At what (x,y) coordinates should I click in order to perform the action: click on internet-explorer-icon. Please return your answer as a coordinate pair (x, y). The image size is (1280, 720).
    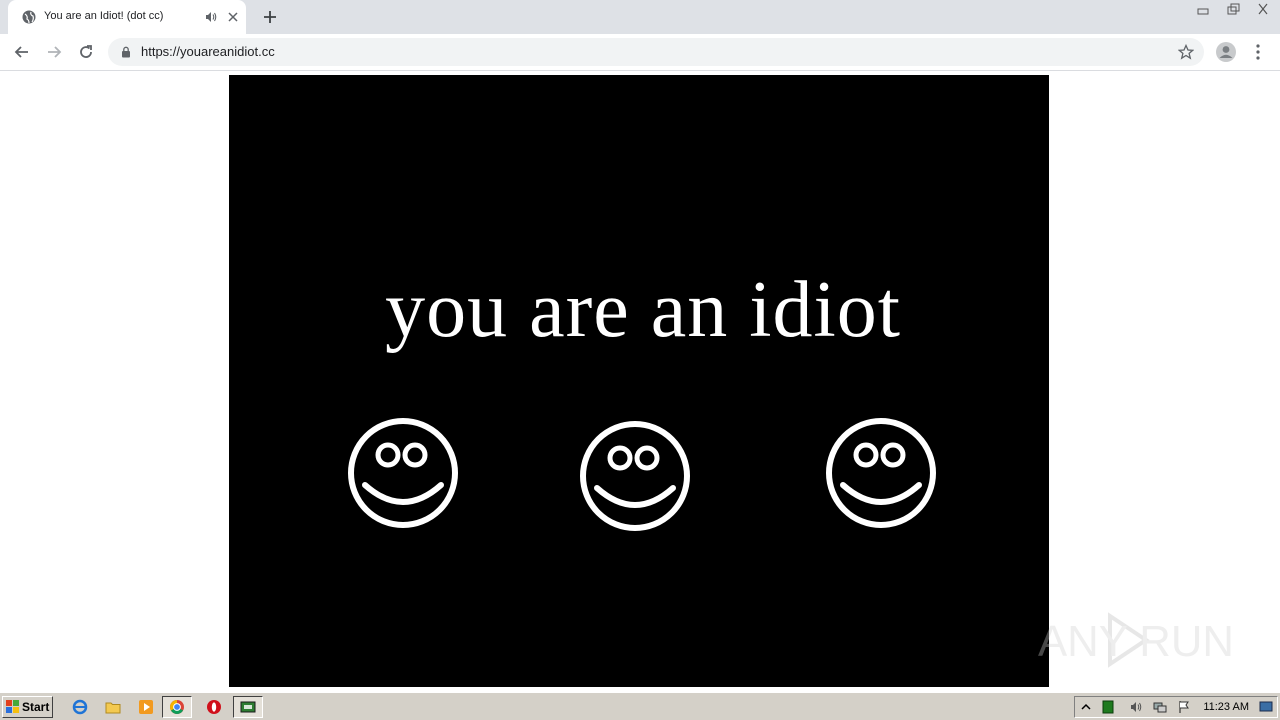
    Looking at the image, I should click on (80, 707).